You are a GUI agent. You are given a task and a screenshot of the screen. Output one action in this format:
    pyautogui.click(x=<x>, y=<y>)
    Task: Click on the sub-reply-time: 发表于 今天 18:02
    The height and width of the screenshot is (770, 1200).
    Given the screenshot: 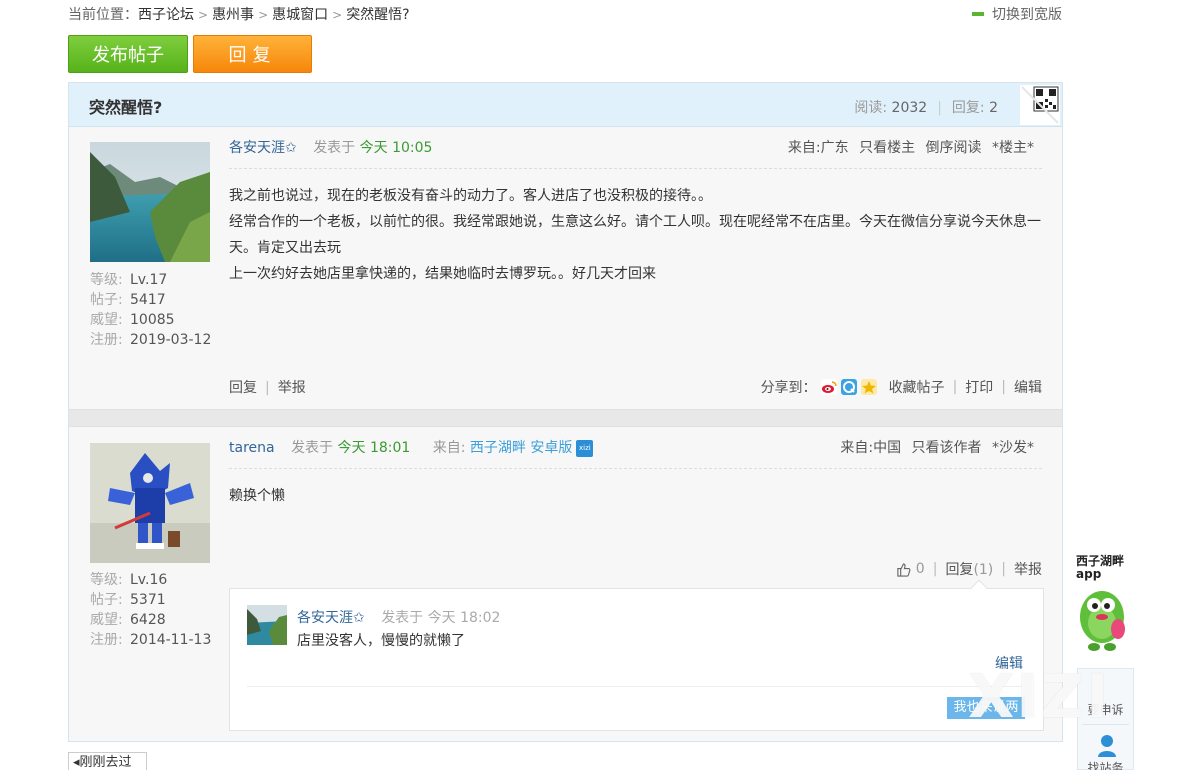 What is the action you would take?
    pyautogui.click(x=441, y=618)
    